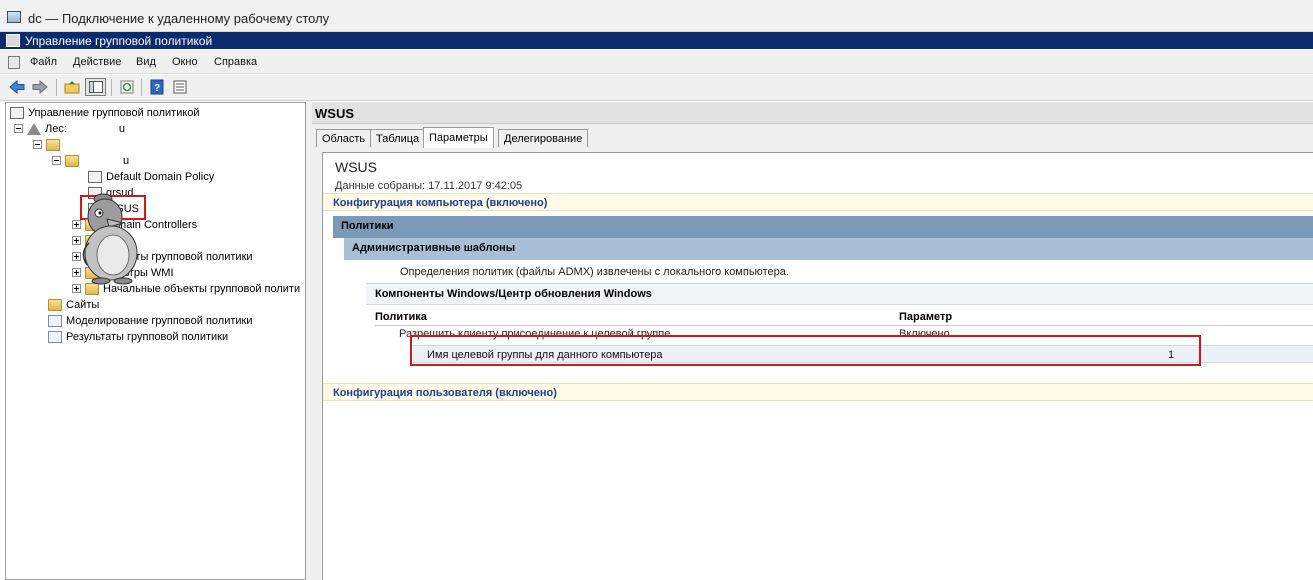 The height and width of the screenshot is (580, 1313). I want to click on tab-scope: Область, so click(344, 138).